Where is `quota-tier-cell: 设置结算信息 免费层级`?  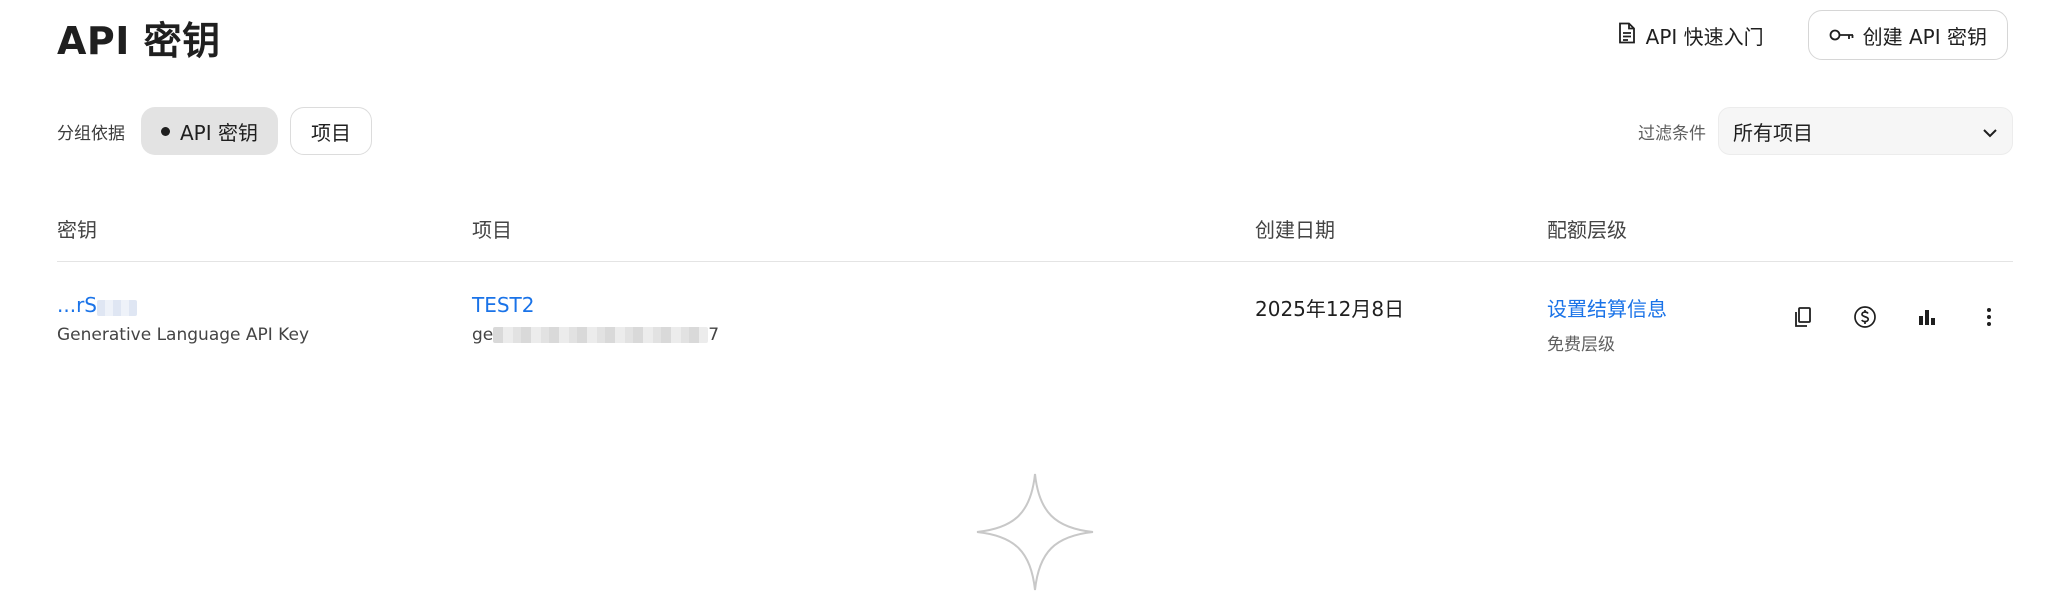 quota-tier-cell: 设置结算信息 免费层级 is located at coordinates (1607, 324).